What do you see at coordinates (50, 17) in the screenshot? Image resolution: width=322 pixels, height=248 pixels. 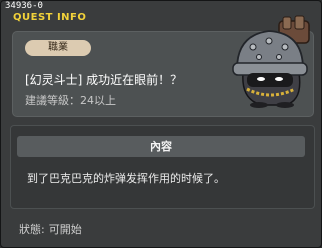 I see `window-title: QUEST INFO` at bounding box center [50, 17].